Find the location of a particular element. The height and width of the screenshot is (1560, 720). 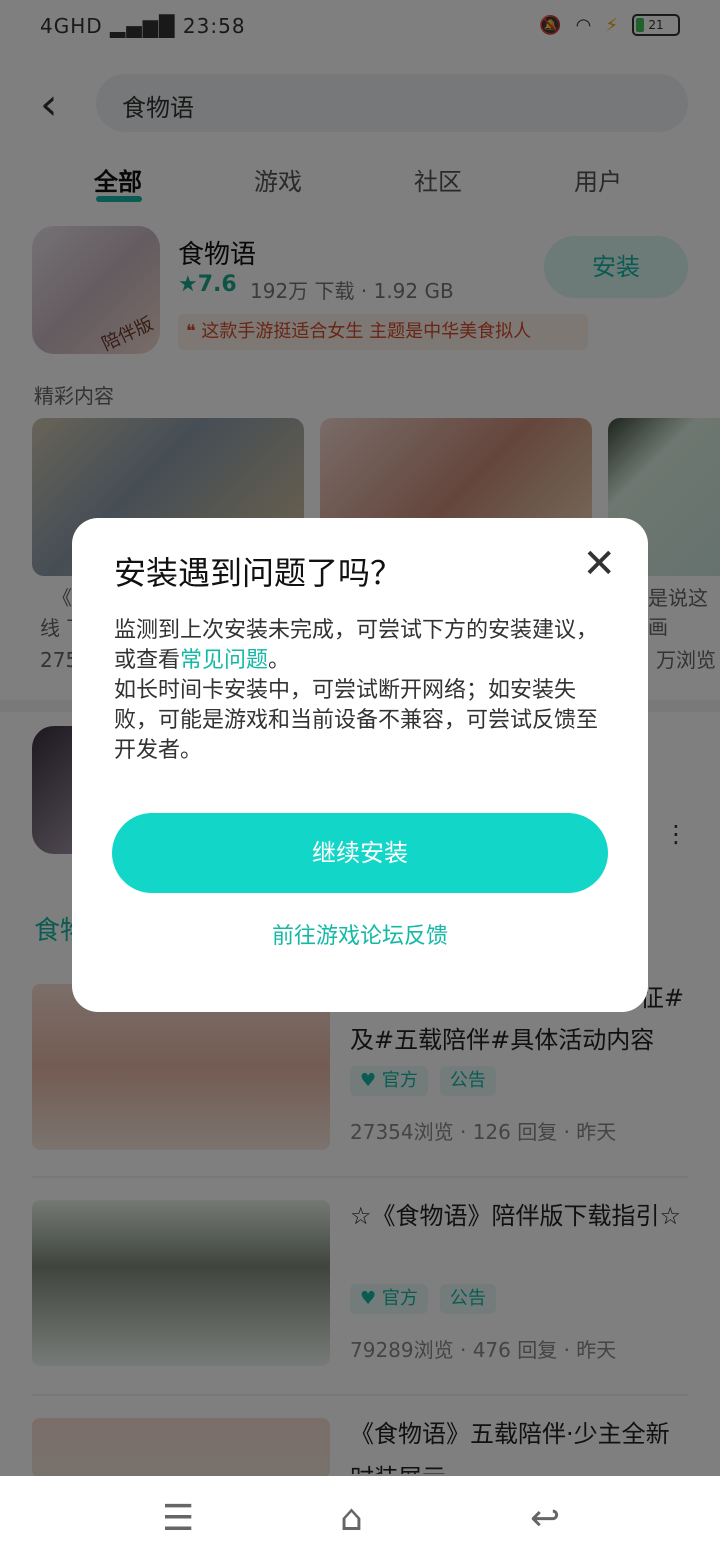

faq-link: 常见问题 is located at coordinates (224, 660).